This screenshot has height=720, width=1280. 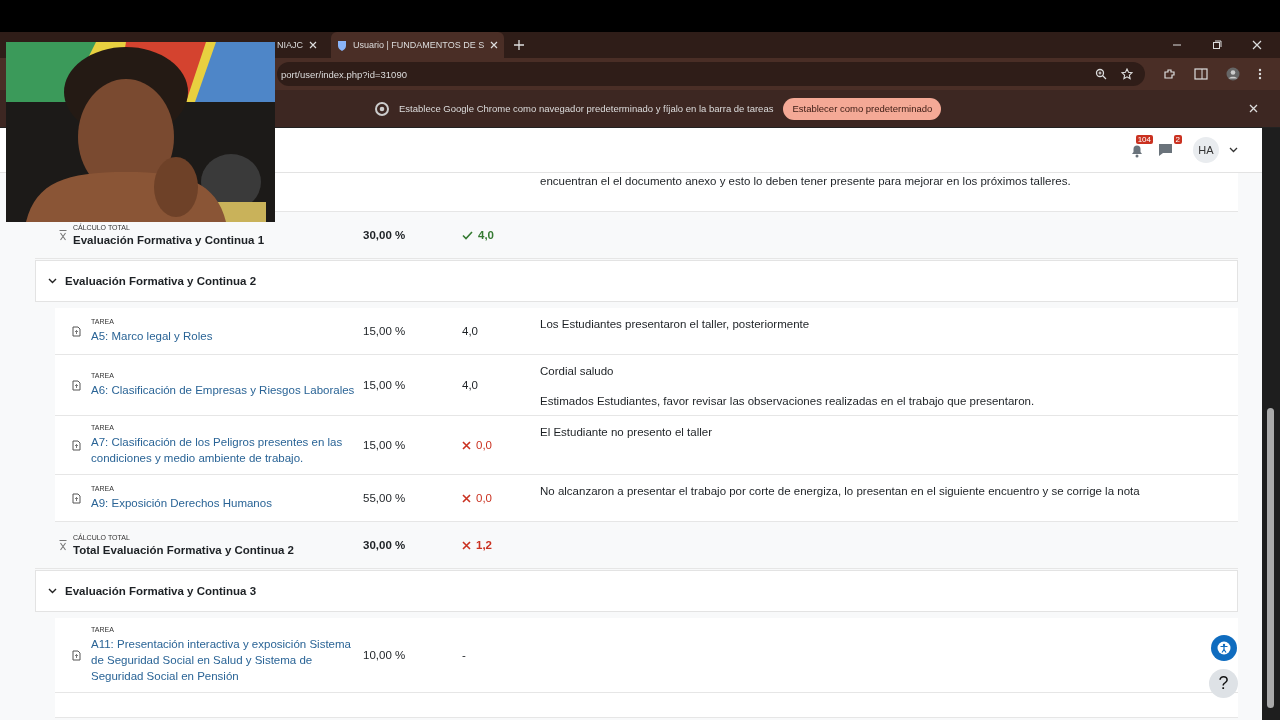 What do you see at coordinates (467, 235) in the screenshot?
I see `check-icon` at bounding box center [467, 235].